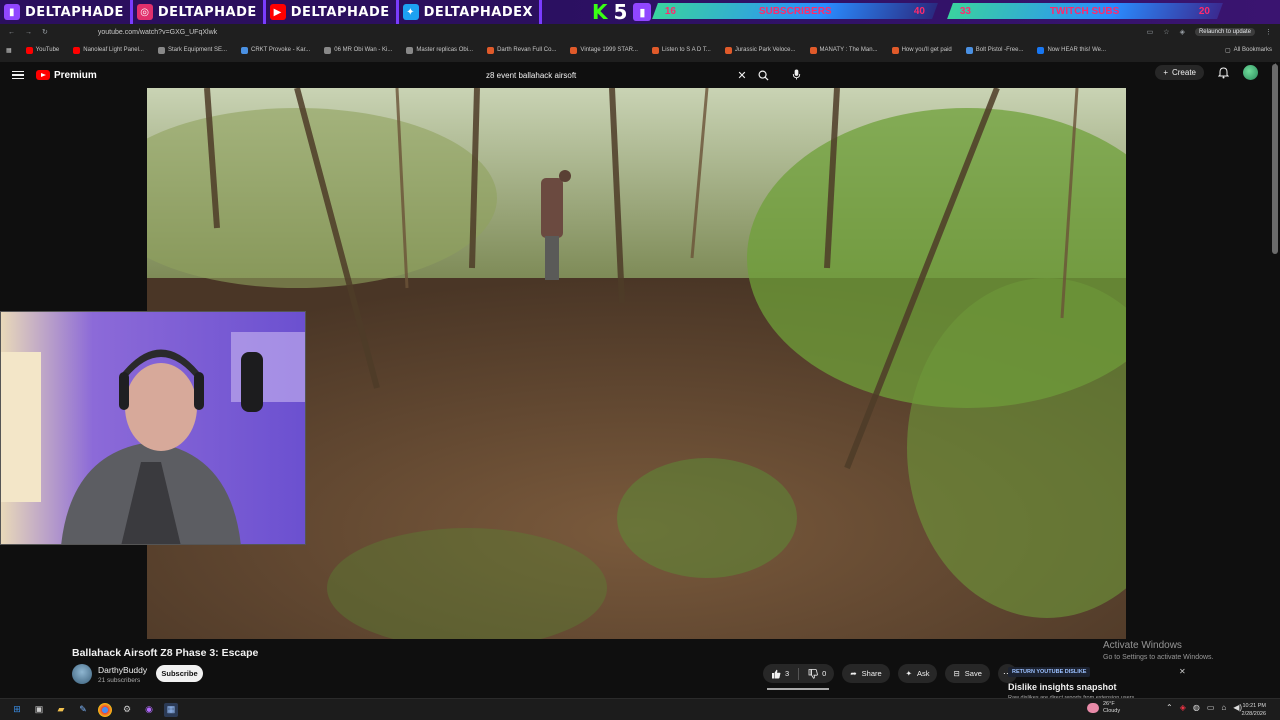  I want to click on tray-app-icon: ◈, so click(1183, 707).